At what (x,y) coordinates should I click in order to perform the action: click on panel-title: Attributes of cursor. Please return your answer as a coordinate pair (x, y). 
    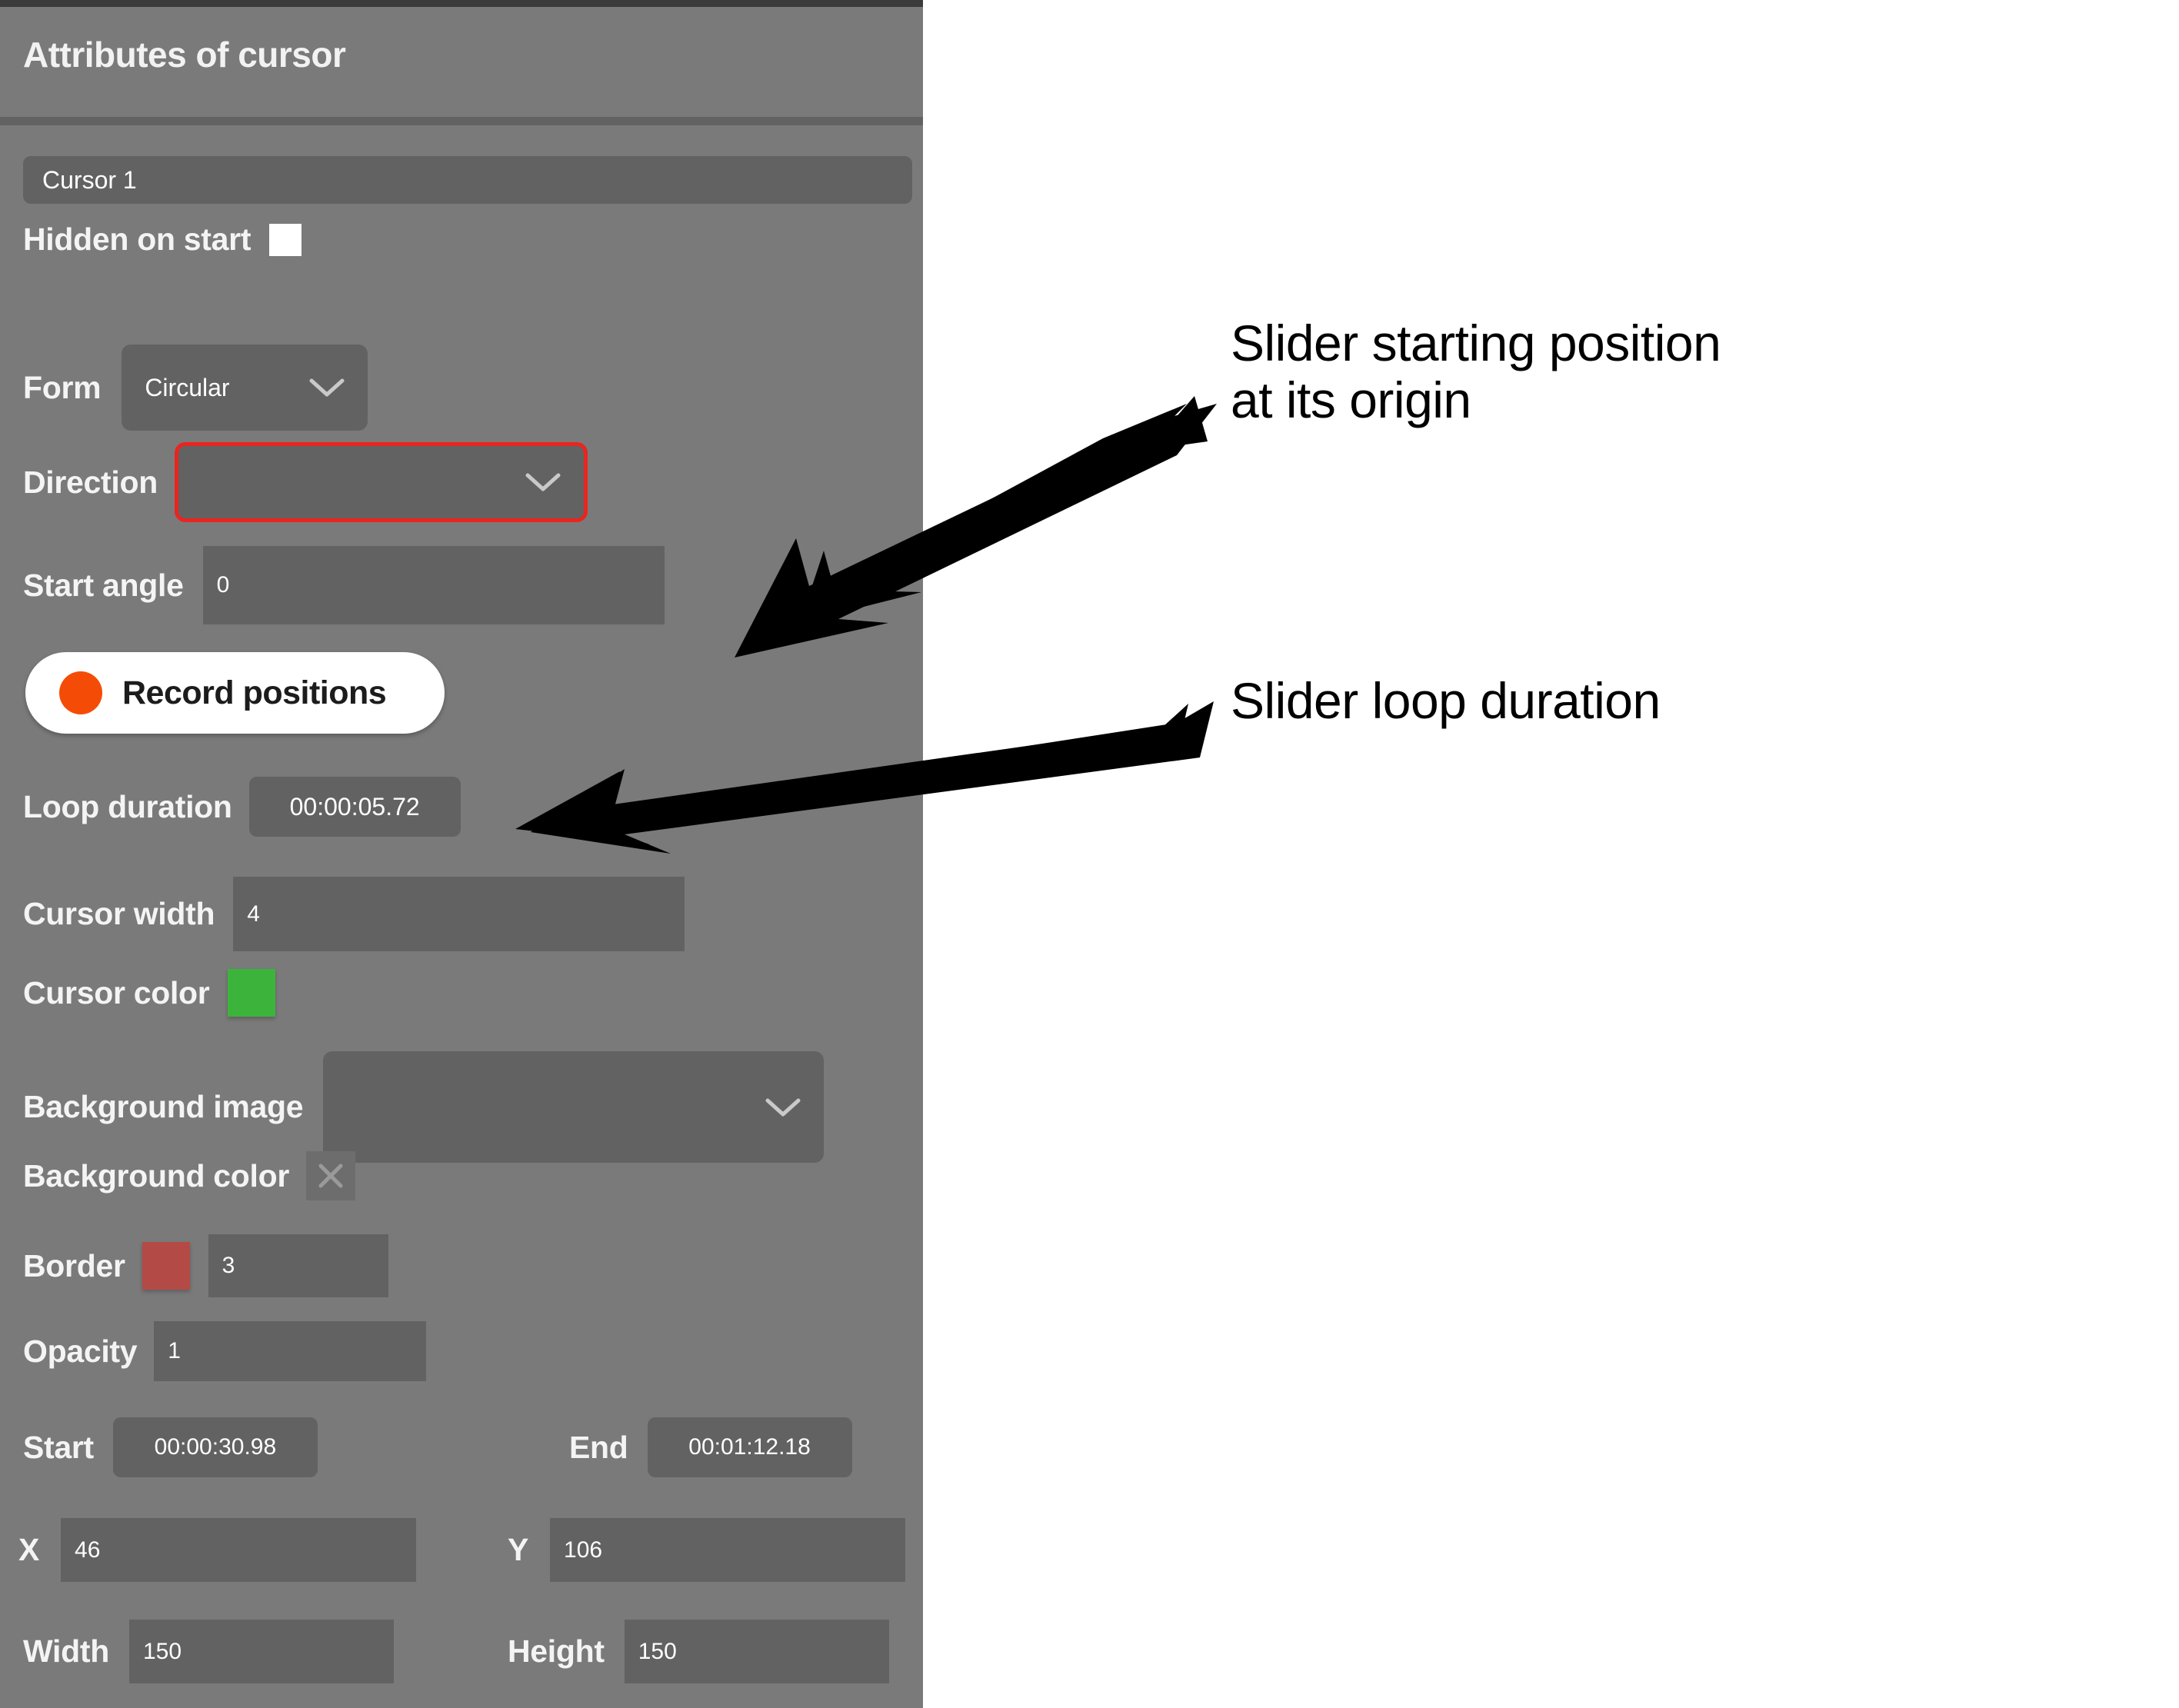
    Looking at the image, I should click on (184, 55).